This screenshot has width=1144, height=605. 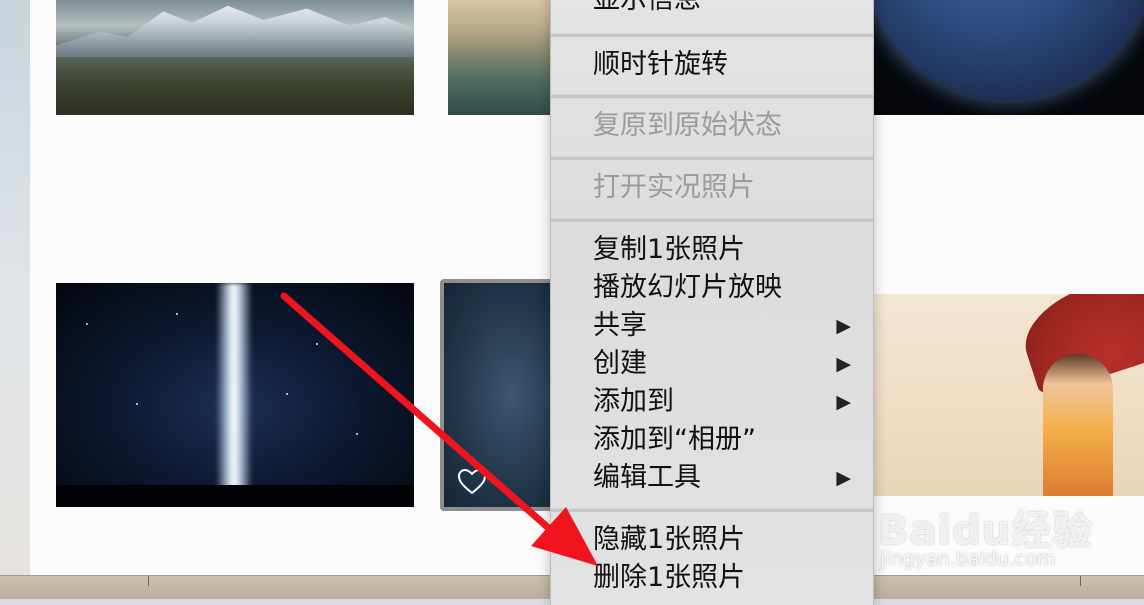 I want to click on mountain-peaks, so click(x=235, y=31).